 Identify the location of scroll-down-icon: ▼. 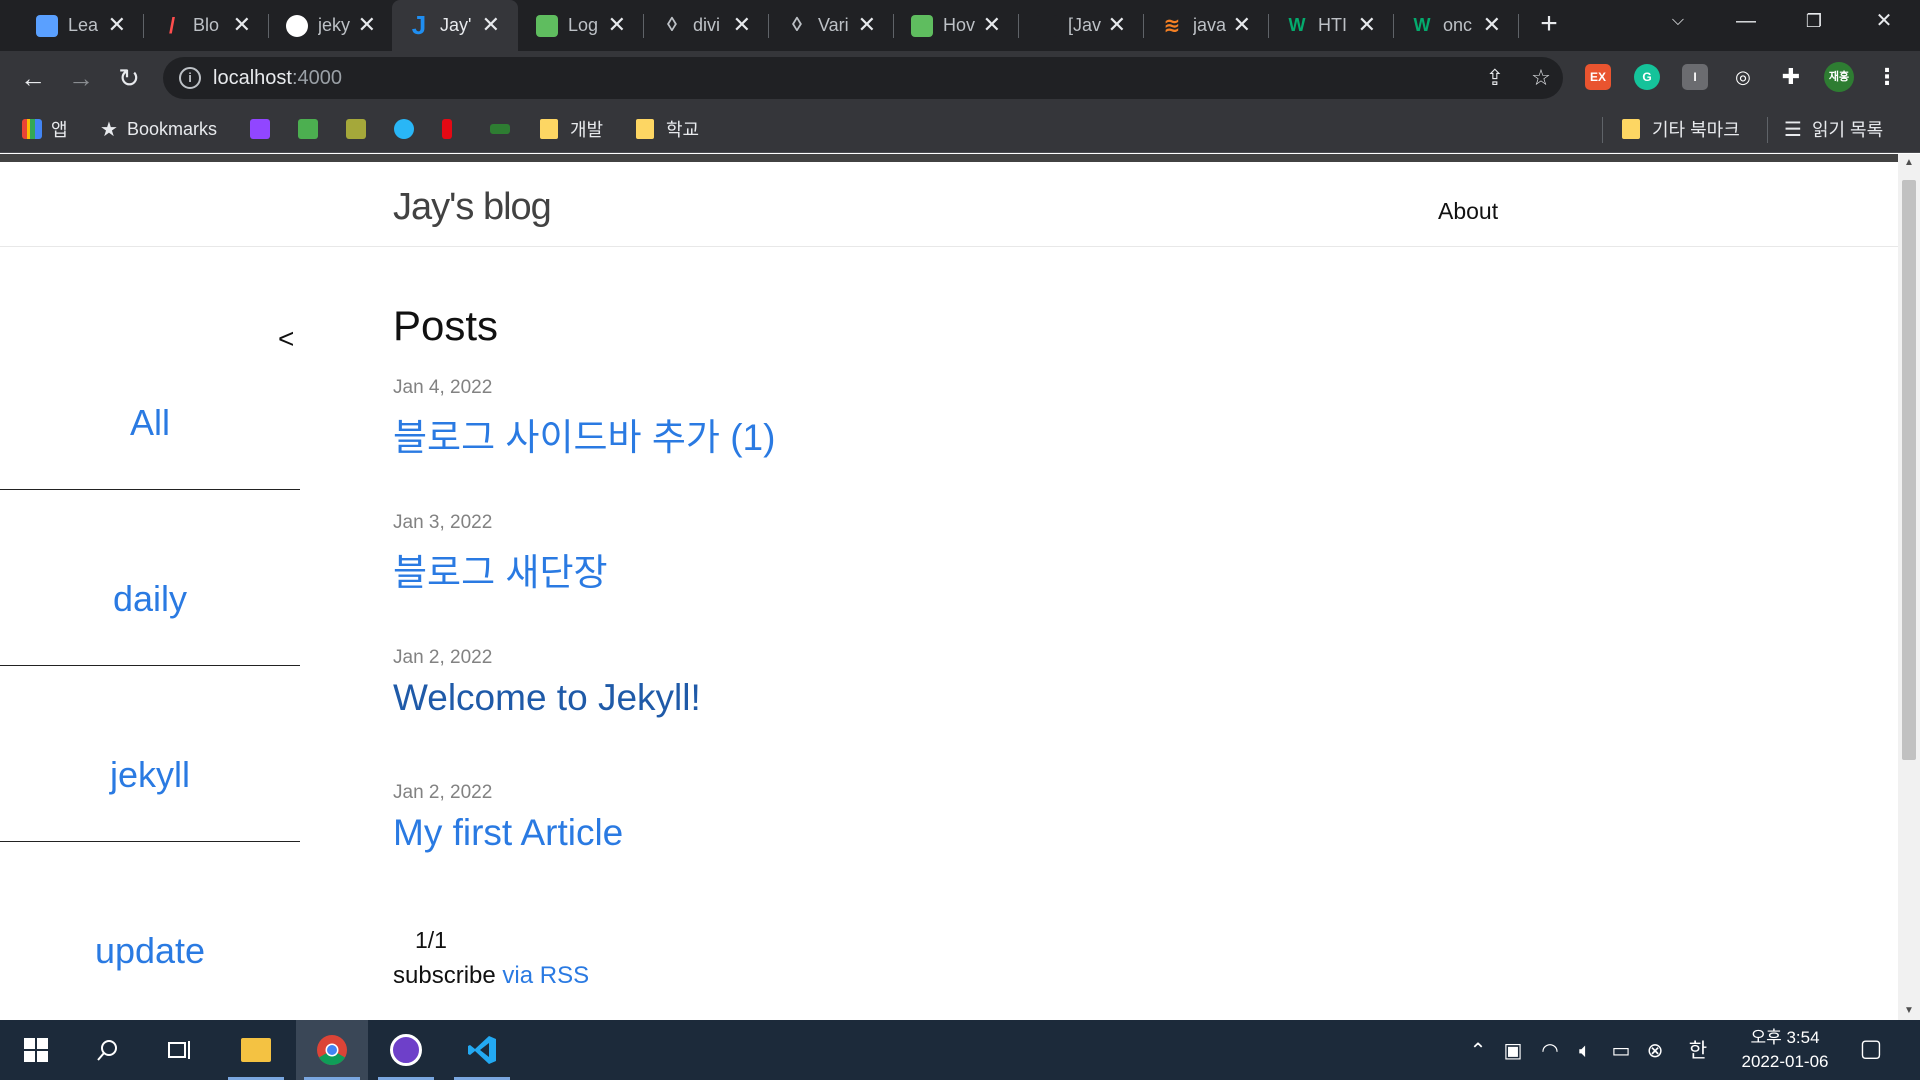
(1909, 1011).